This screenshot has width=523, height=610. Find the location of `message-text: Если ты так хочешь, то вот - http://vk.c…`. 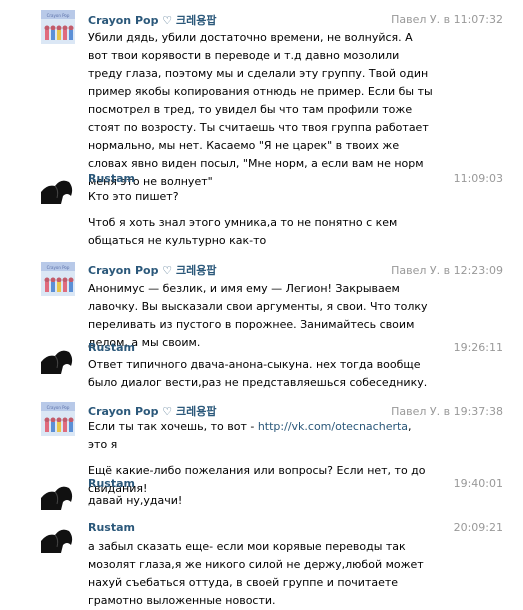

message-text: Если ты так хочешь, то вот - http://vk.c… is located at coordinates (260, 458).